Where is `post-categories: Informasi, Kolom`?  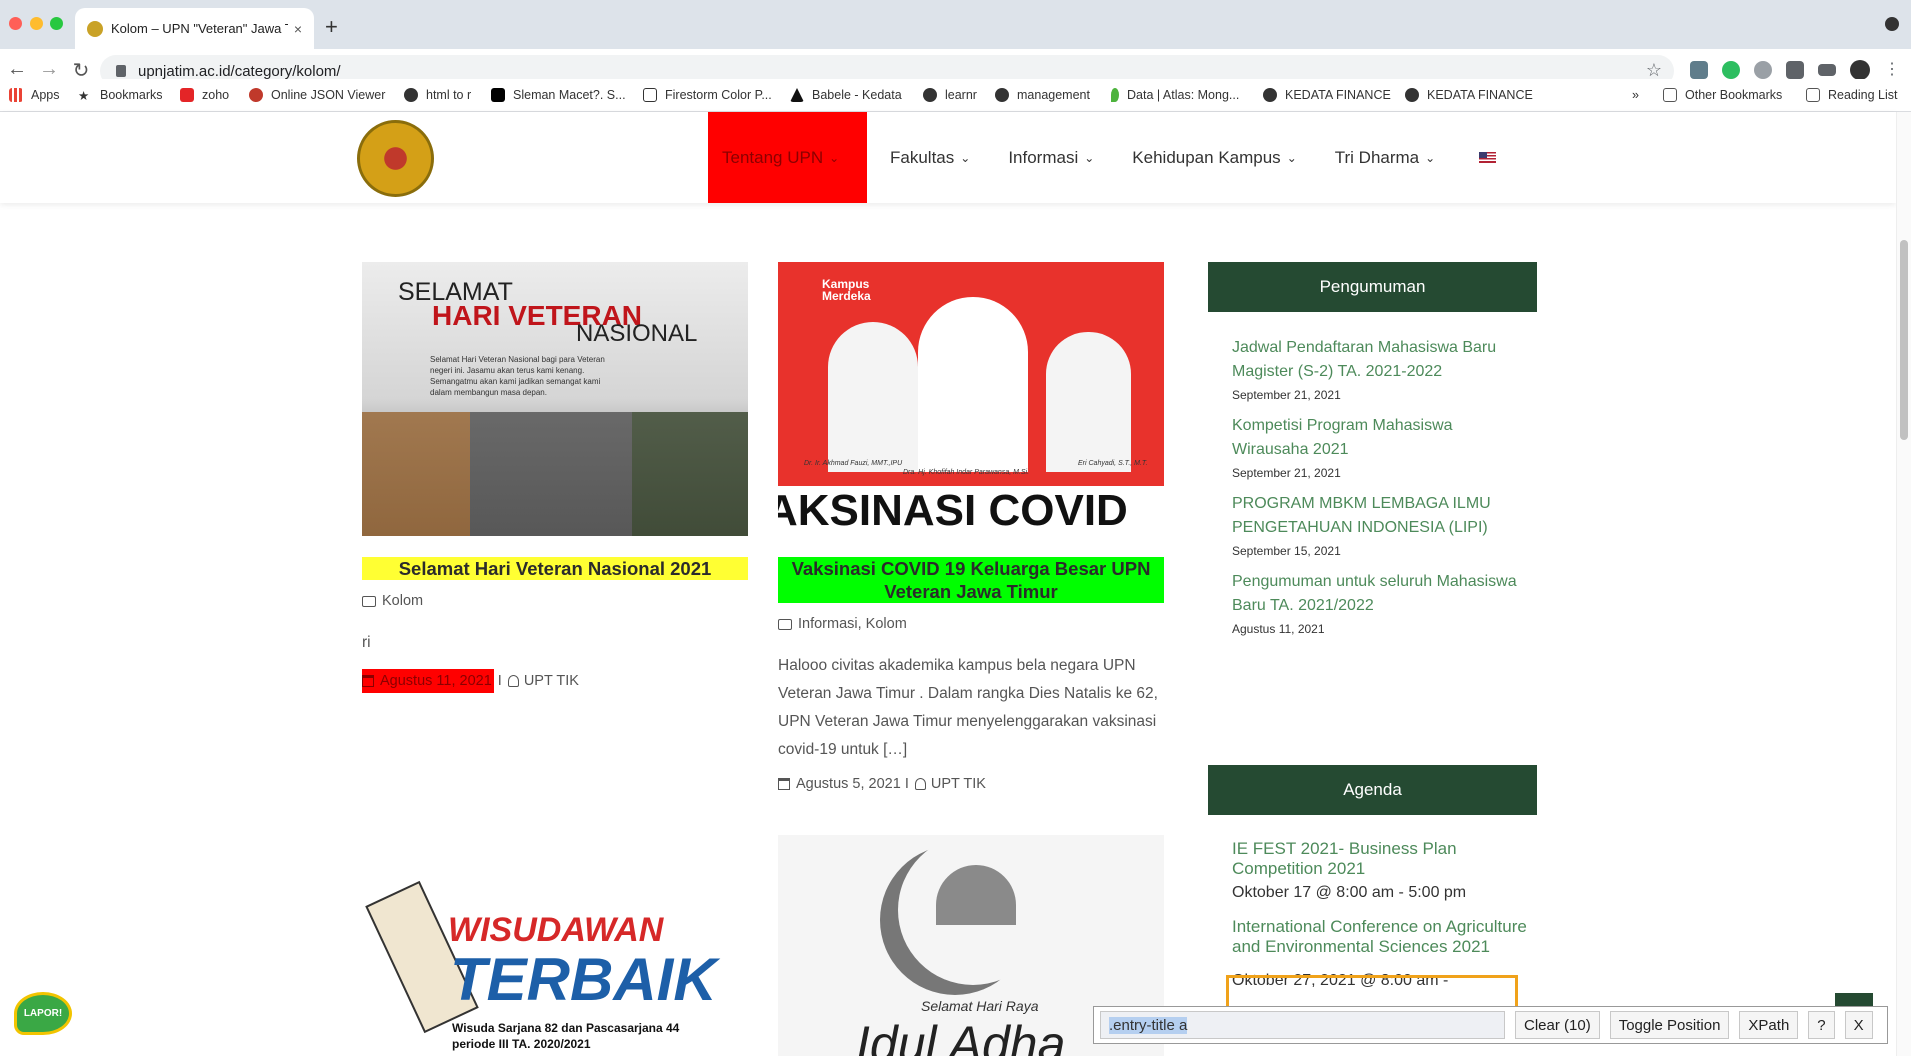 post-categories: Informasi, Kolom is located at coordinates (971, 624).